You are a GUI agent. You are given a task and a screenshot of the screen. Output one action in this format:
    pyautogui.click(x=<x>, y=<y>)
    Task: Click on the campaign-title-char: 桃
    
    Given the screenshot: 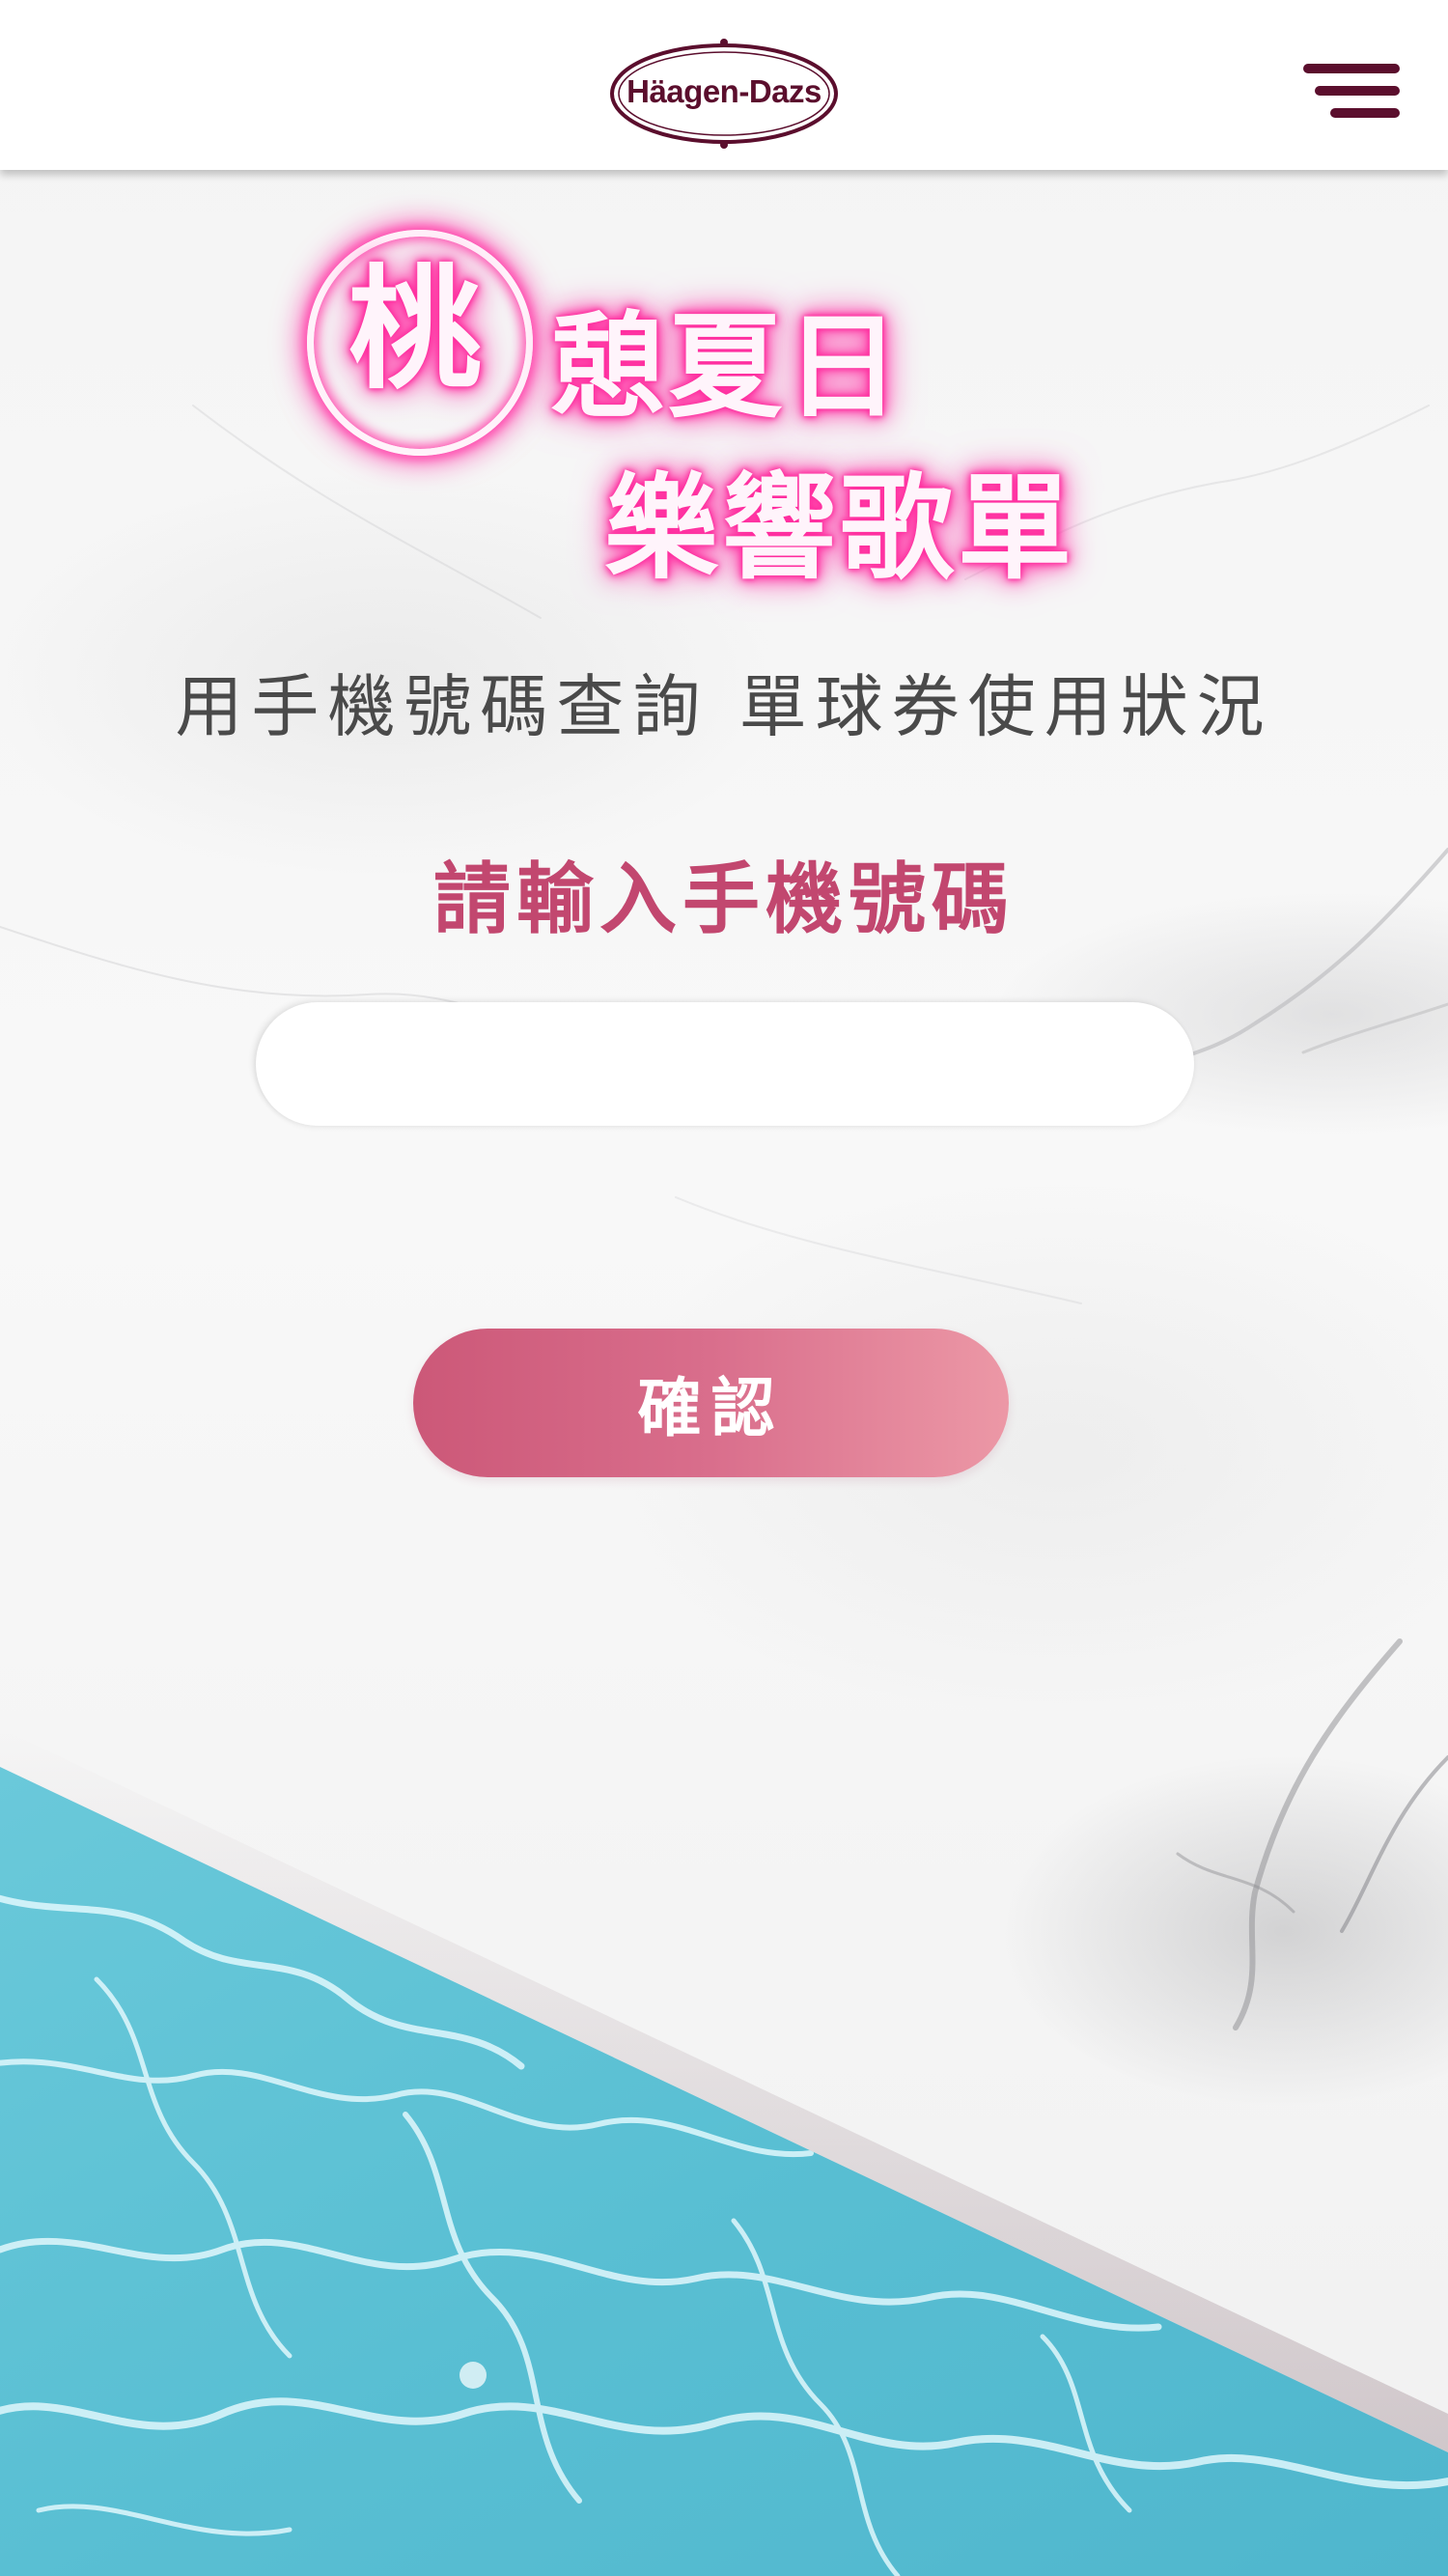 What is the action you would take?
    pyautogui.click(x=415, y=330)
    